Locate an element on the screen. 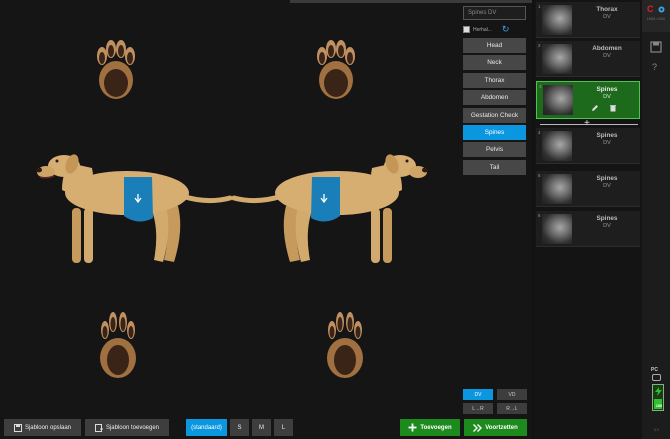  thumbnail-item: 1 Thorax DV is located at coordinates (588, 20).